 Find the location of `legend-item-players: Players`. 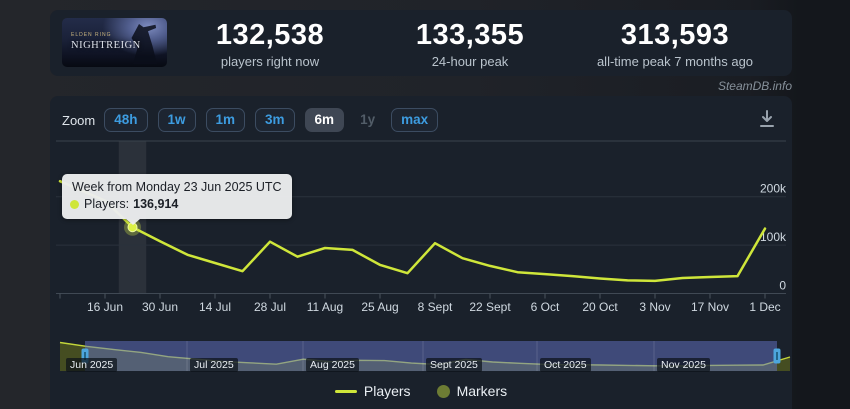

legend-item-players: Players is located at coordinates (372, 391).